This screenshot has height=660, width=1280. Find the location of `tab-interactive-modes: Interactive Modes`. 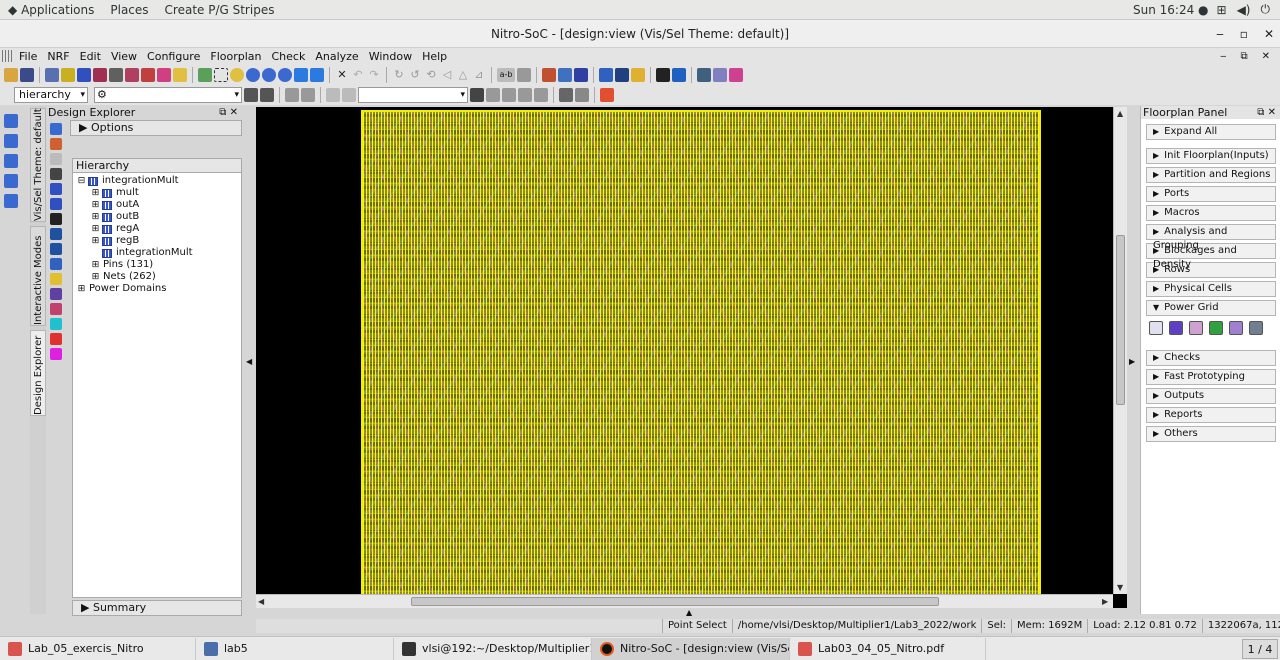

tab-interactive-modes: Interactive Modes is located at coordinates (38, 276).